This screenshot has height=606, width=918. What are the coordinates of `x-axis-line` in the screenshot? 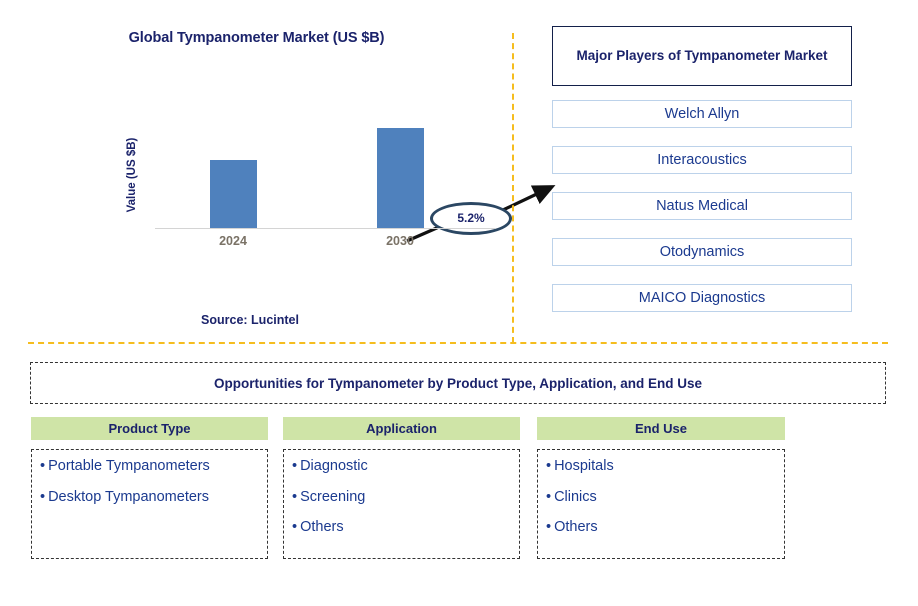 It's located at (325, 228).